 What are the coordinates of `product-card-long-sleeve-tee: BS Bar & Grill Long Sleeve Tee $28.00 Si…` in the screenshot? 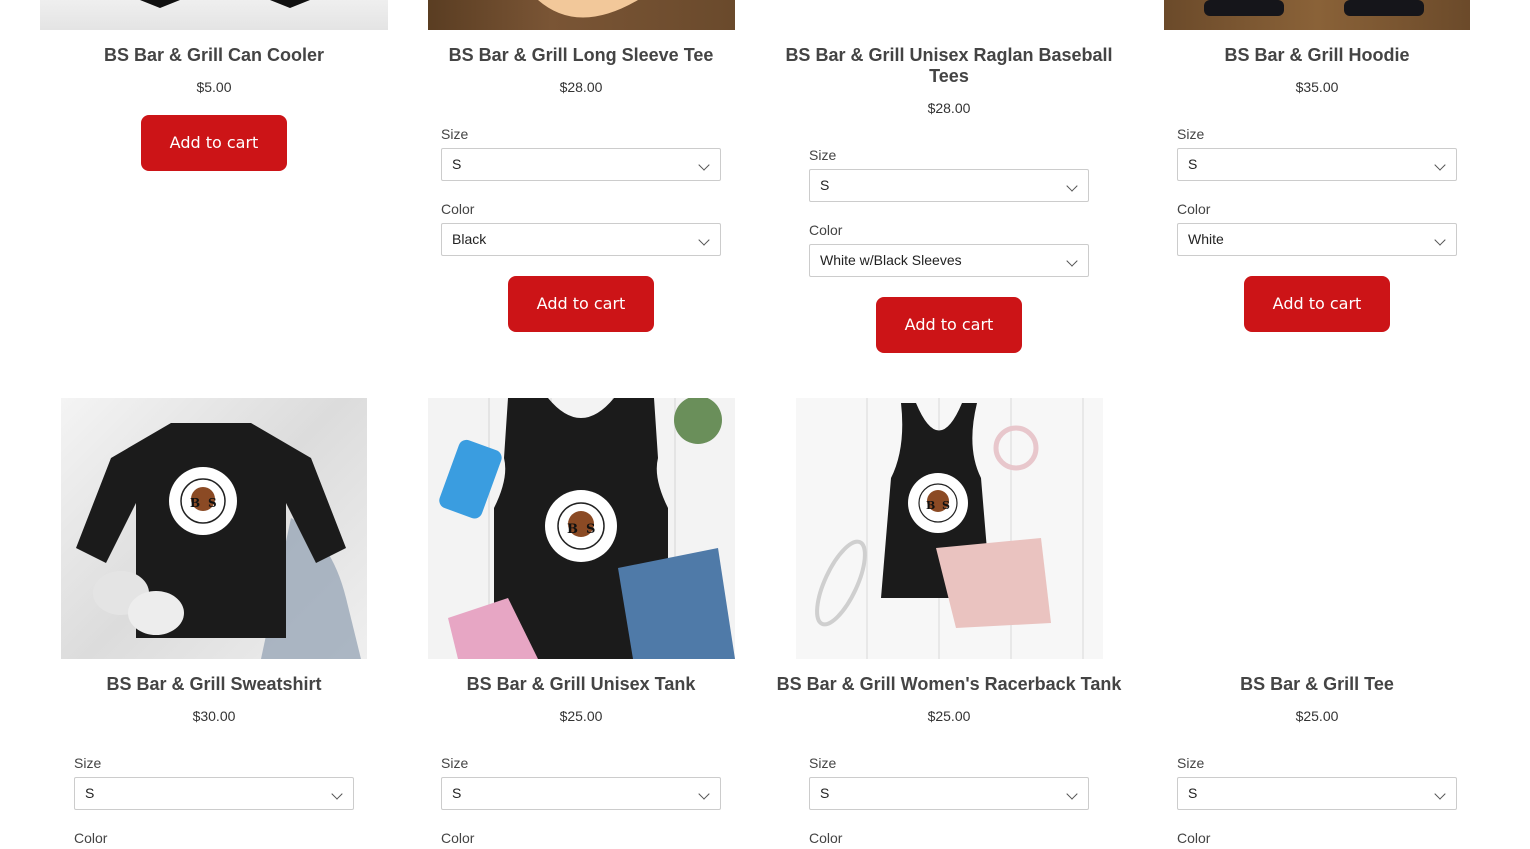 It's located at (581, 188).